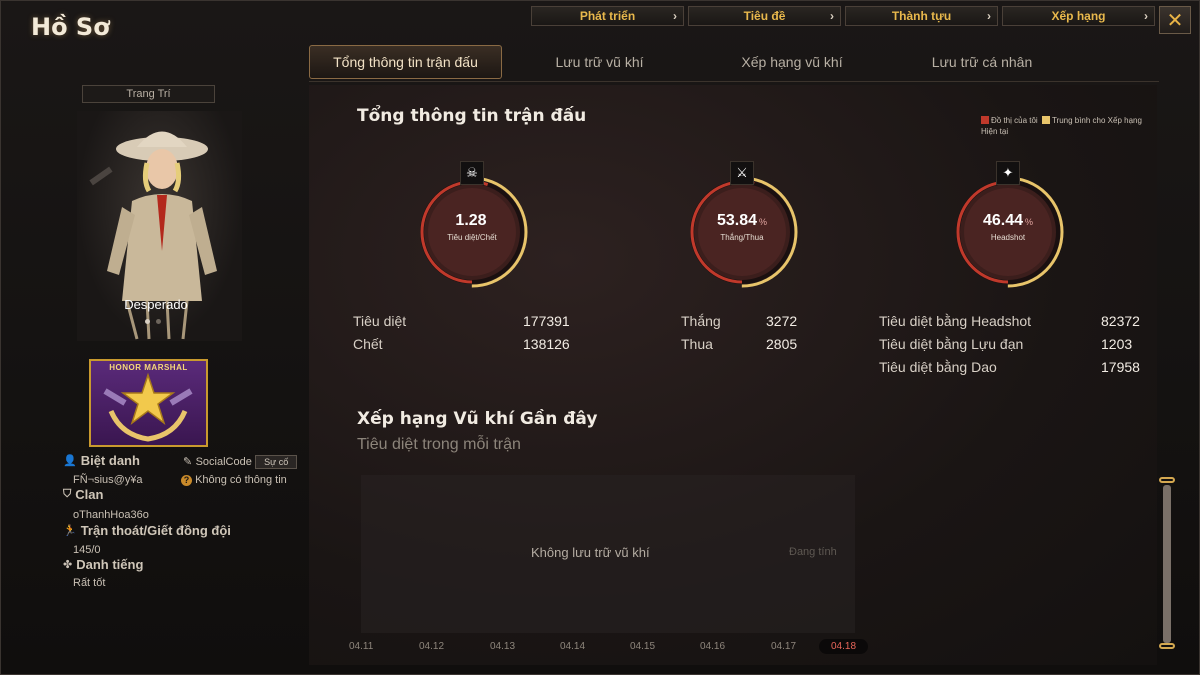 Image resolution: width=1200 pixels, height=675 pixels. I want to click on headshot-icon: ✦, so click(1008, 173).